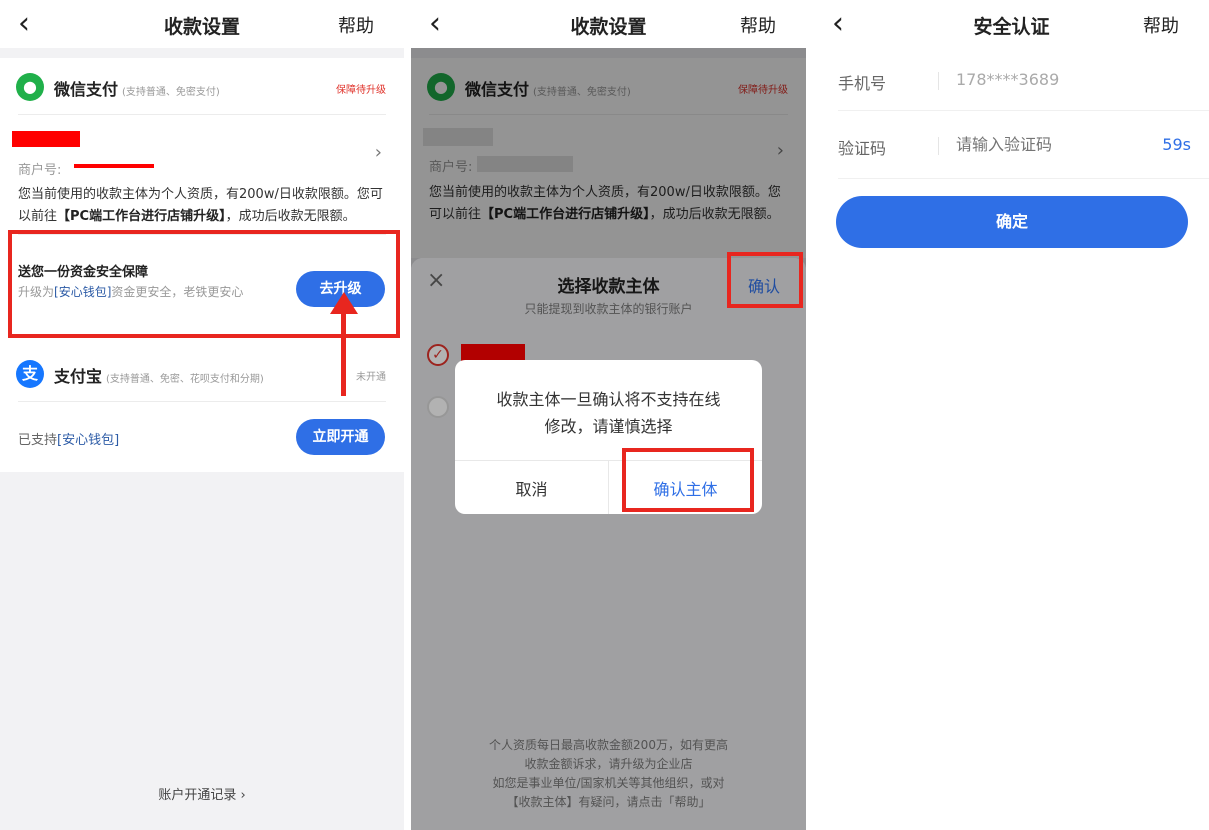 The image size is (1209, 830). I want to click on phone-label: 手机号, so click(862, 83).